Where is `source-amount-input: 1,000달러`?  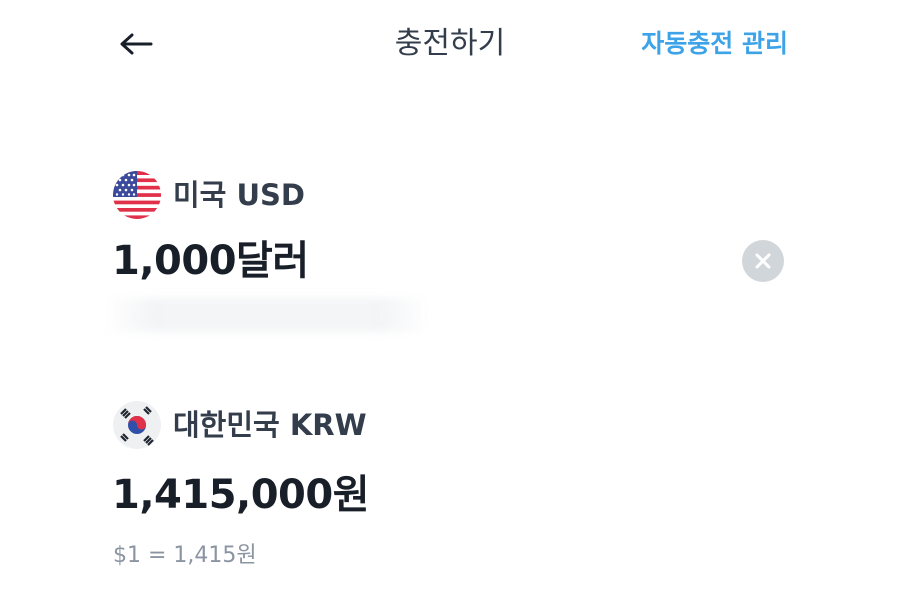 source-amount-input: 1,000달러 is located at coordinates (210, 261).